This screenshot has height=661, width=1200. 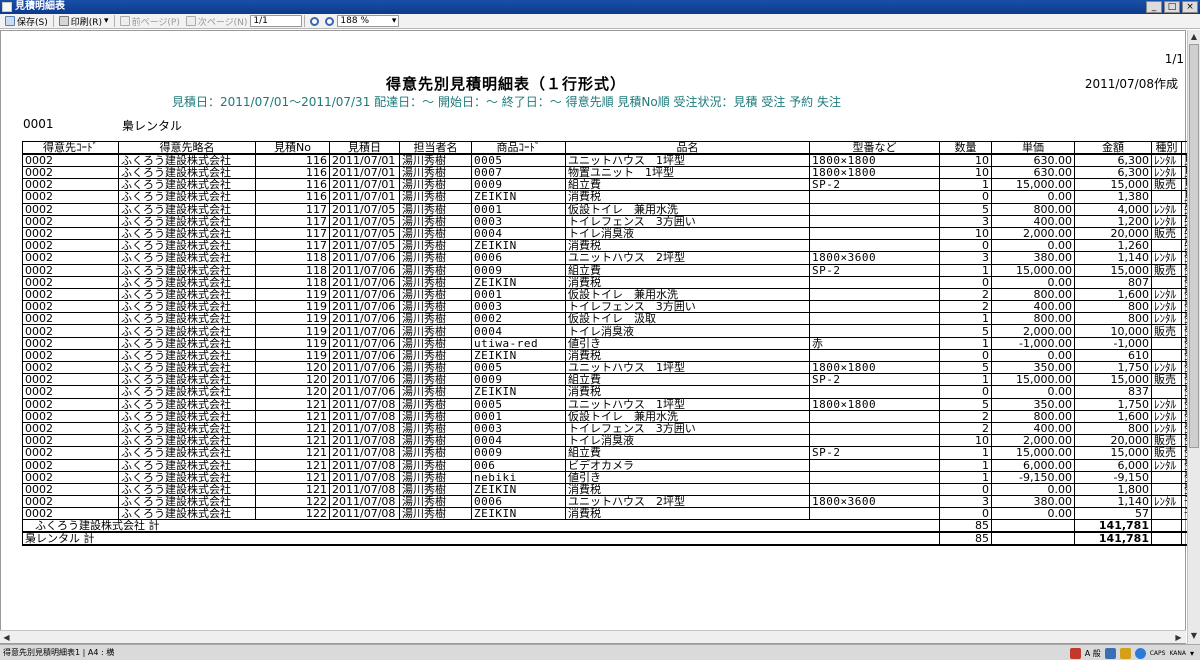 What do you see at coordinates (368, 21) in the screenshot?
I see `zoom-select: 188 % ▾` at bounding box center [368, 21].